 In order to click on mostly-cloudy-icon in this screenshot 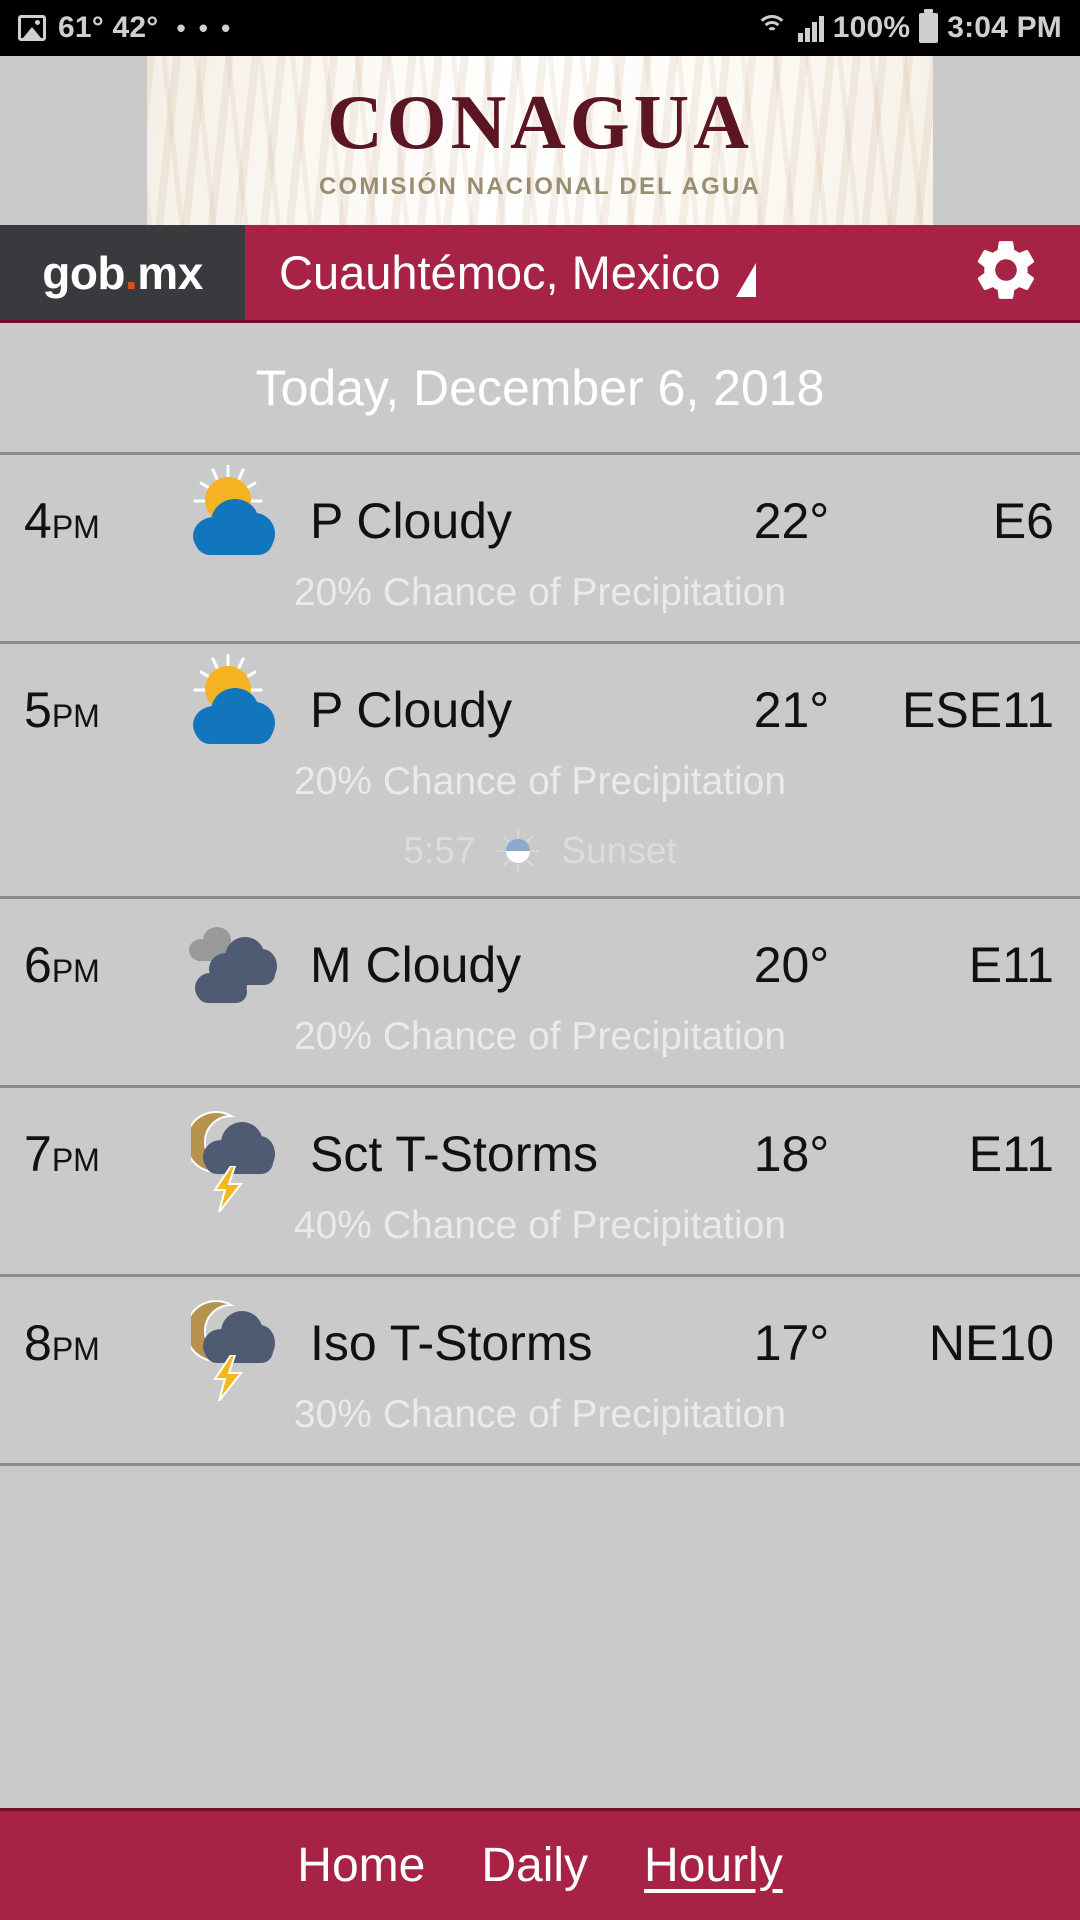, I will do `click(233, 965)`.